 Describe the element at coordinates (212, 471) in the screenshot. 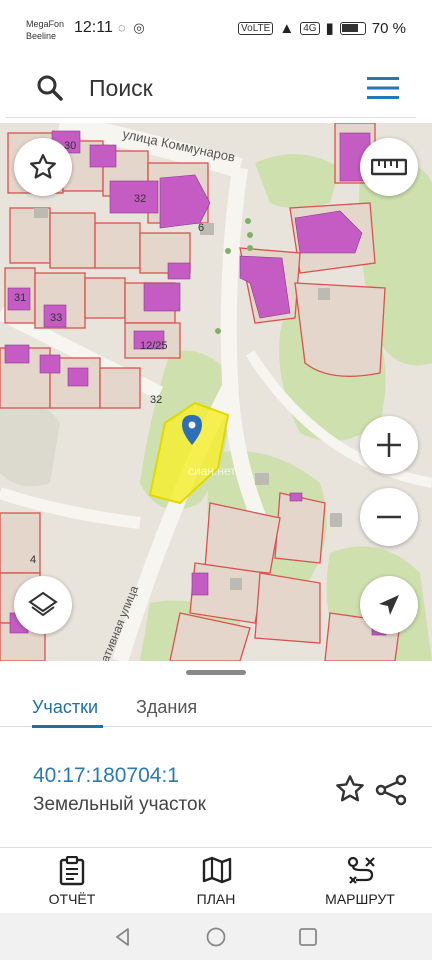

I see `map-watermark: сиан.нет` at that location.